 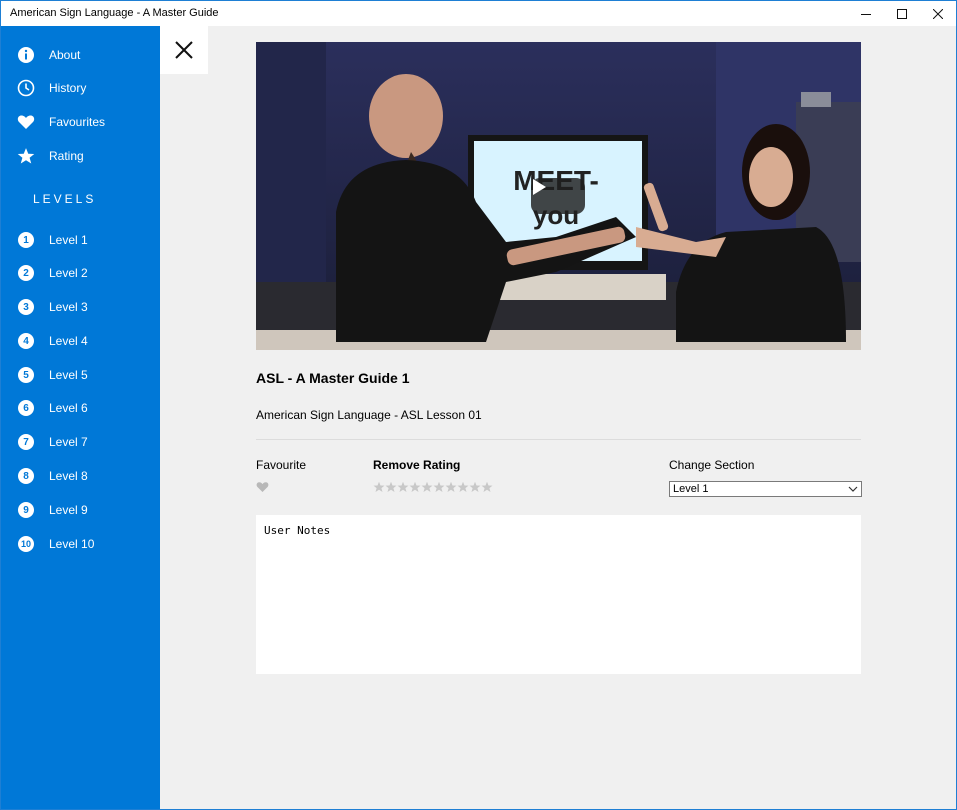 I want to click on level-number-badge: 10, so click(x=26, y=544).